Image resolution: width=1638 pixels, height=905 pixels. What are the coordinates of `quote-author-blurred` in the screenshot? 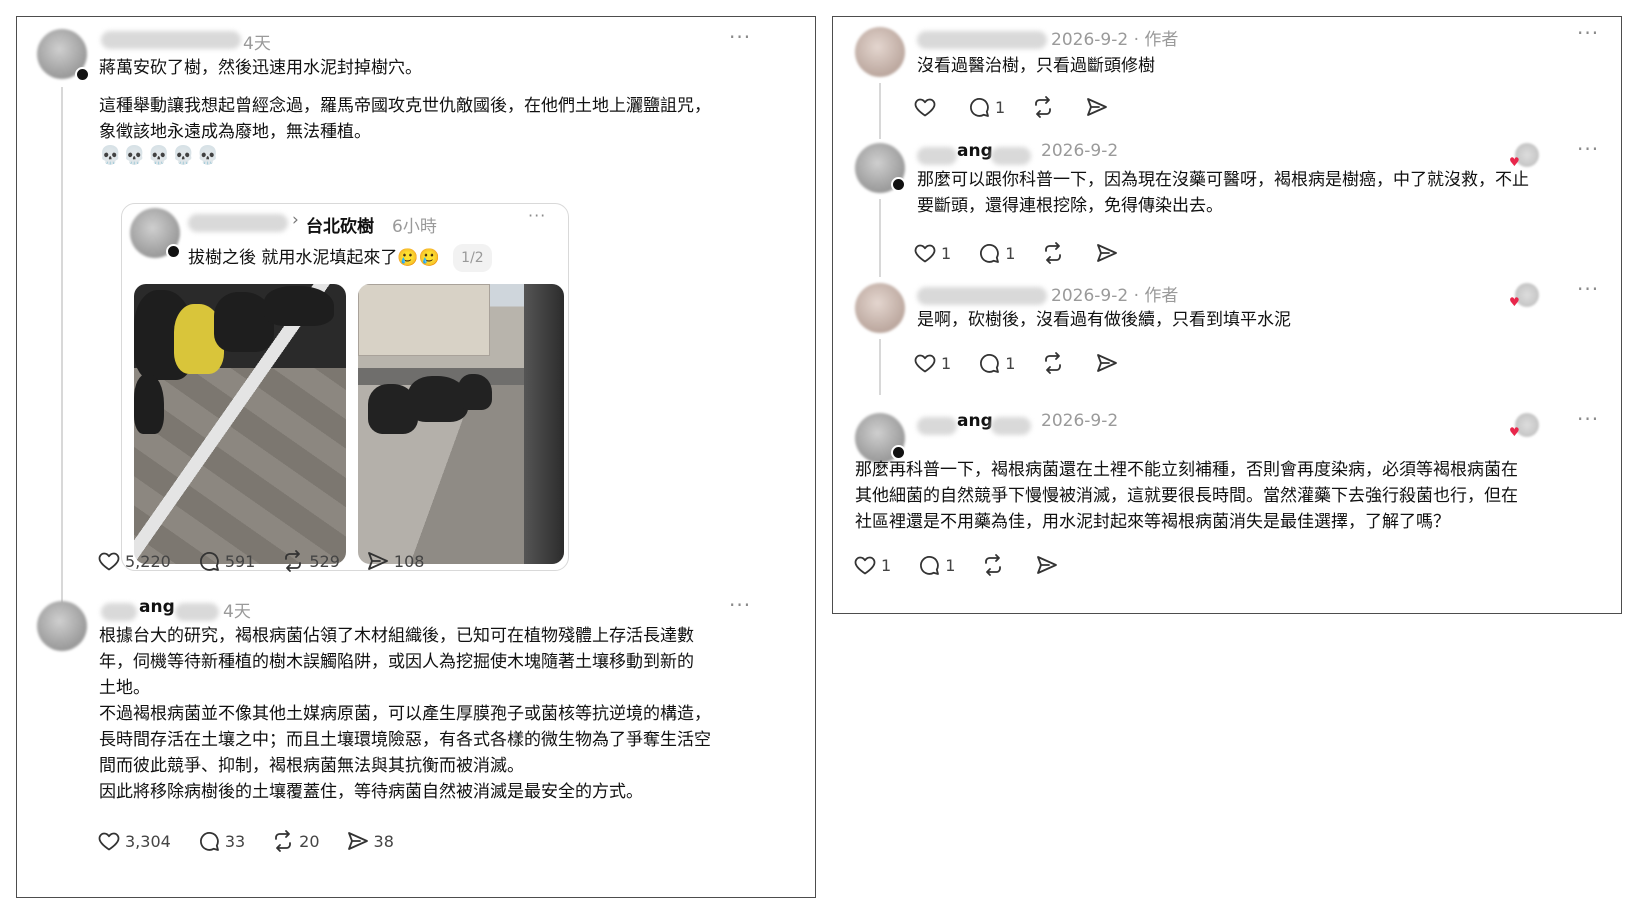 It's located at (238, 223).